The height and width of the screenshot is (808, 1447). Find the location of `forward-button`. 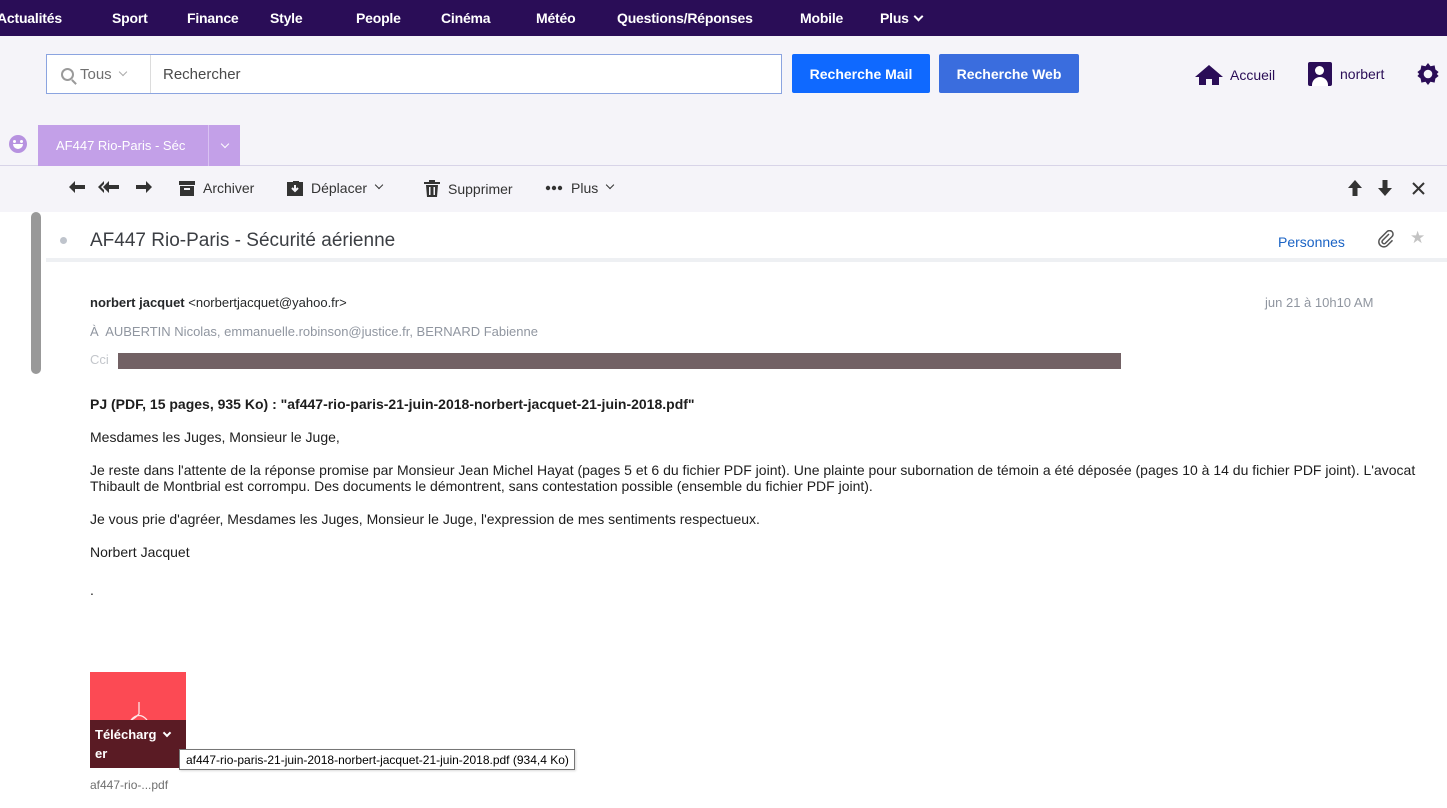

forward-button is located at coordinates (144, 187).